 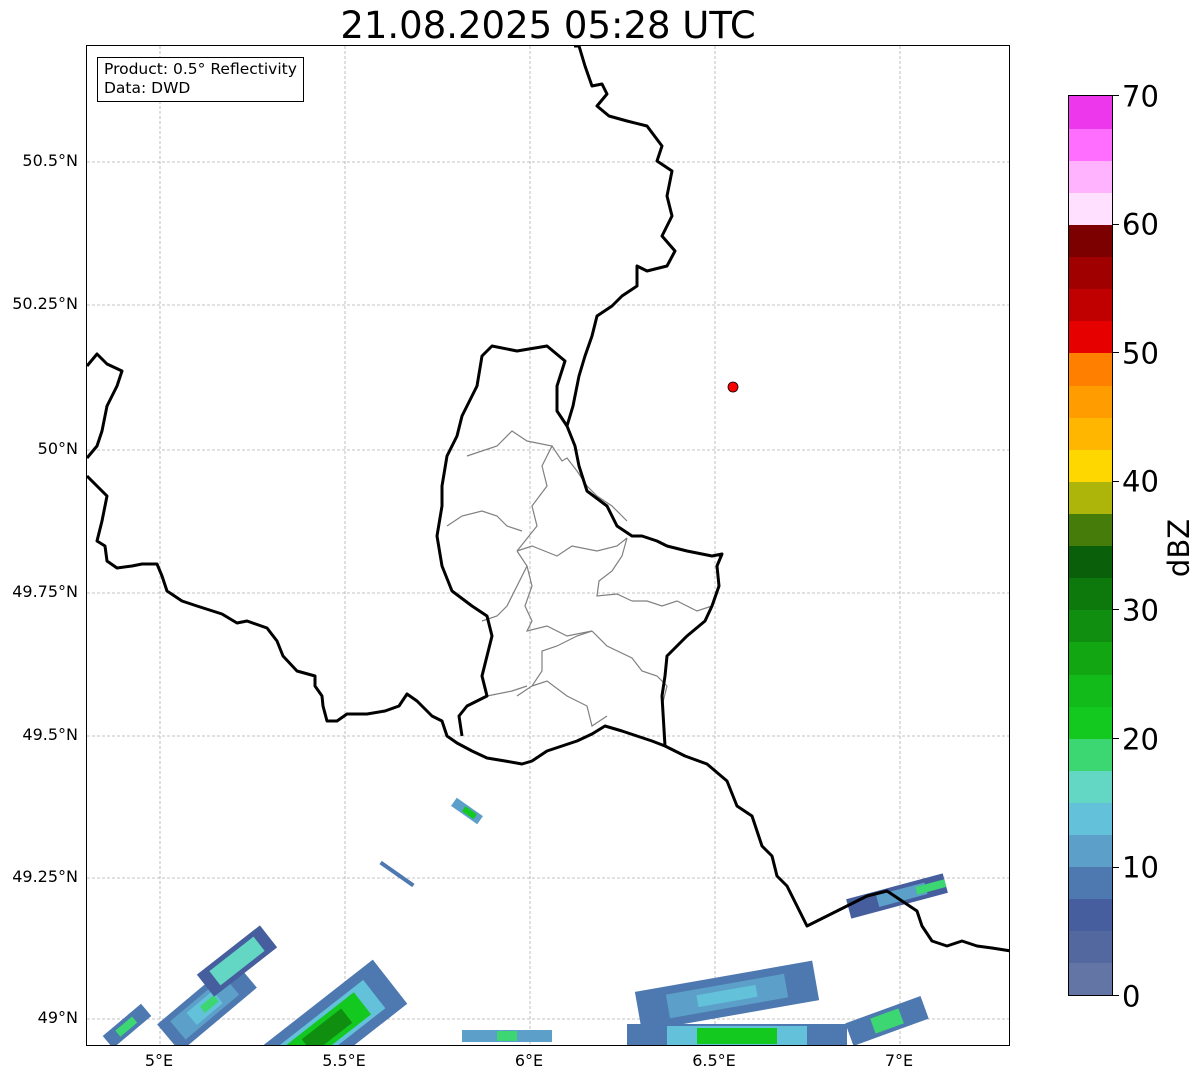 What do you see at coordinates (1140, 481) in the screenshot?
I see `colorbar-label: 40` at bounding box center [1140, 481].